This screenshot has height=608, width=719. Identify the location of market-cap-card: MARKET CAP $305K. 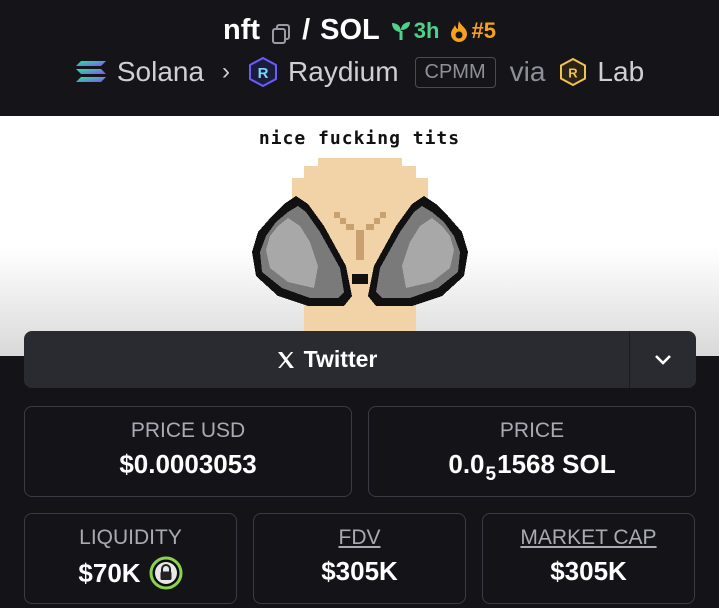
(588, 558).